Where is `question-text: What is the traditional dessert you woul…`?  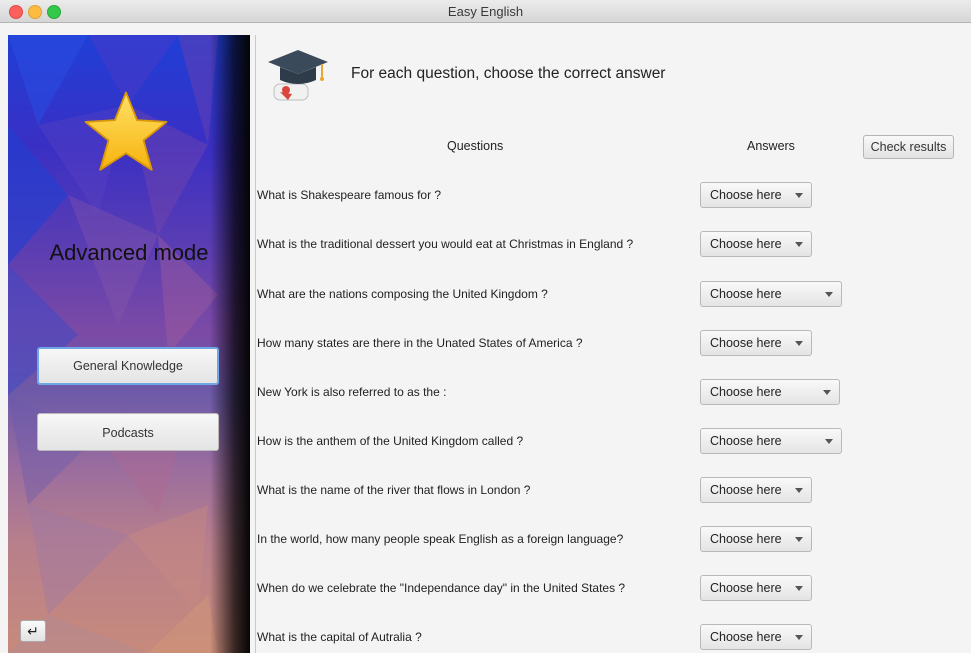
question-text: What is the traditional dessert you woul… is located at coordinates (445, 244).